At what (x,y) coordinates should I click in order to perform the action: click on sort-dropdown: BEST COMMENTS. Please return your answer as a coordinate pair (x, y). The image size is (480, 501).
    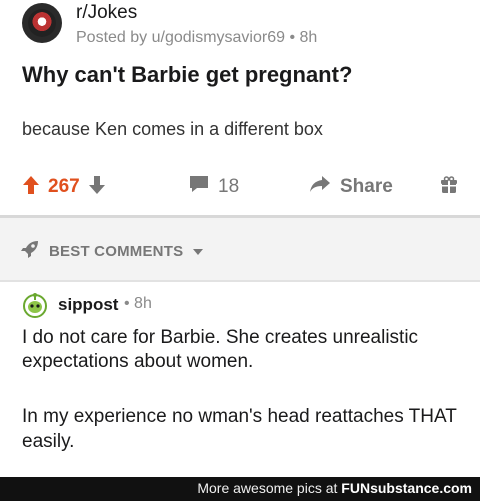
    Looking at the image, I should click on (112, 251).